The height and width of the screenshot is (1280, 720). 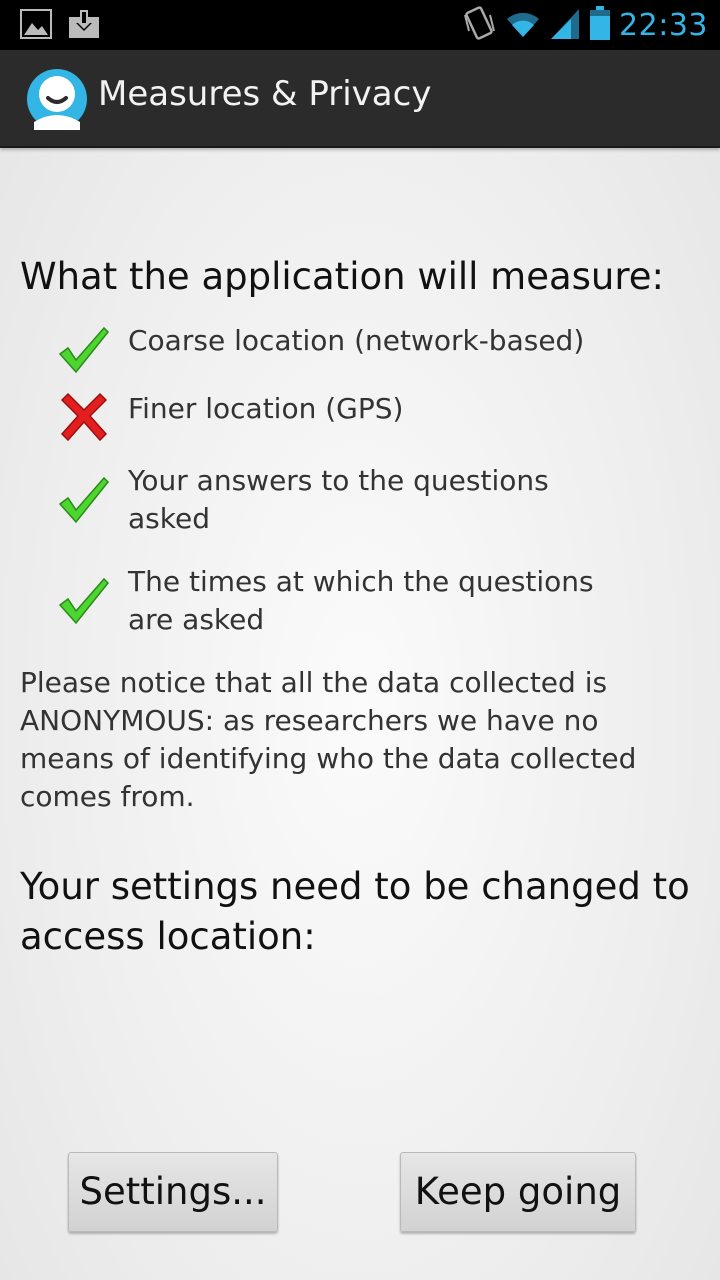 I want to click on item-text: Coarse location (network-based), so click(x=356, y=340).